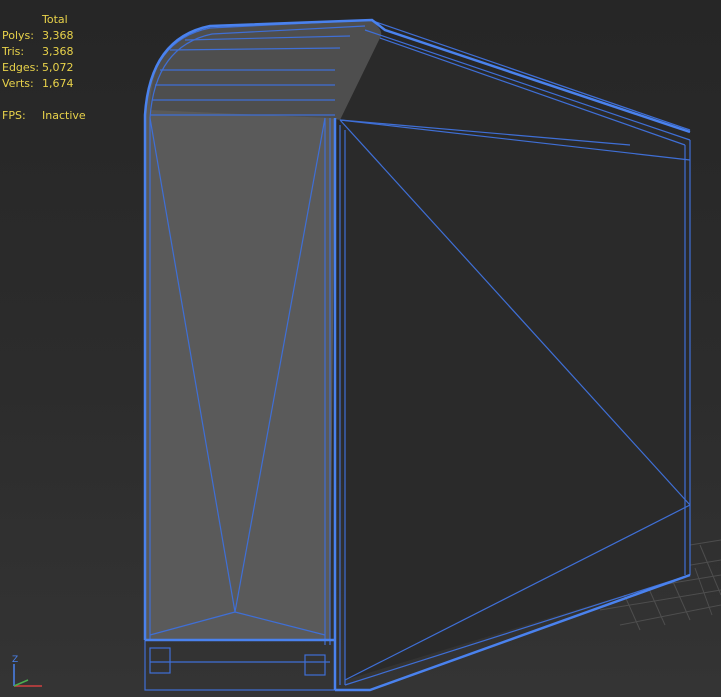  What do you see at coordinates (27, 671) in the screenshot?
I see `axis-tripod-icon: Z` at bounding box center [27, 671].